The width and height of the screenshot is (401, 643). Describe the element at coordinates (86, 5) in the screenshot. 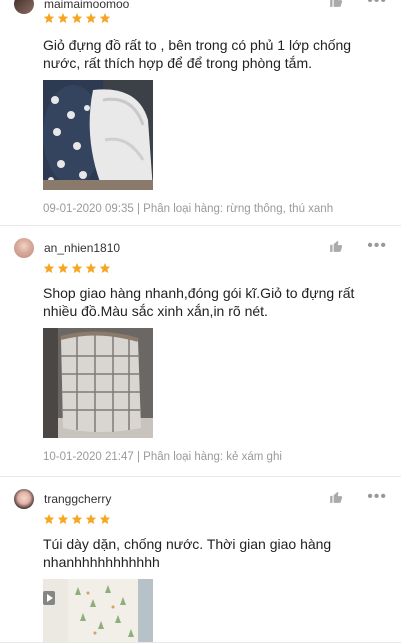

I see `username: maimaimoomoo` at that location.